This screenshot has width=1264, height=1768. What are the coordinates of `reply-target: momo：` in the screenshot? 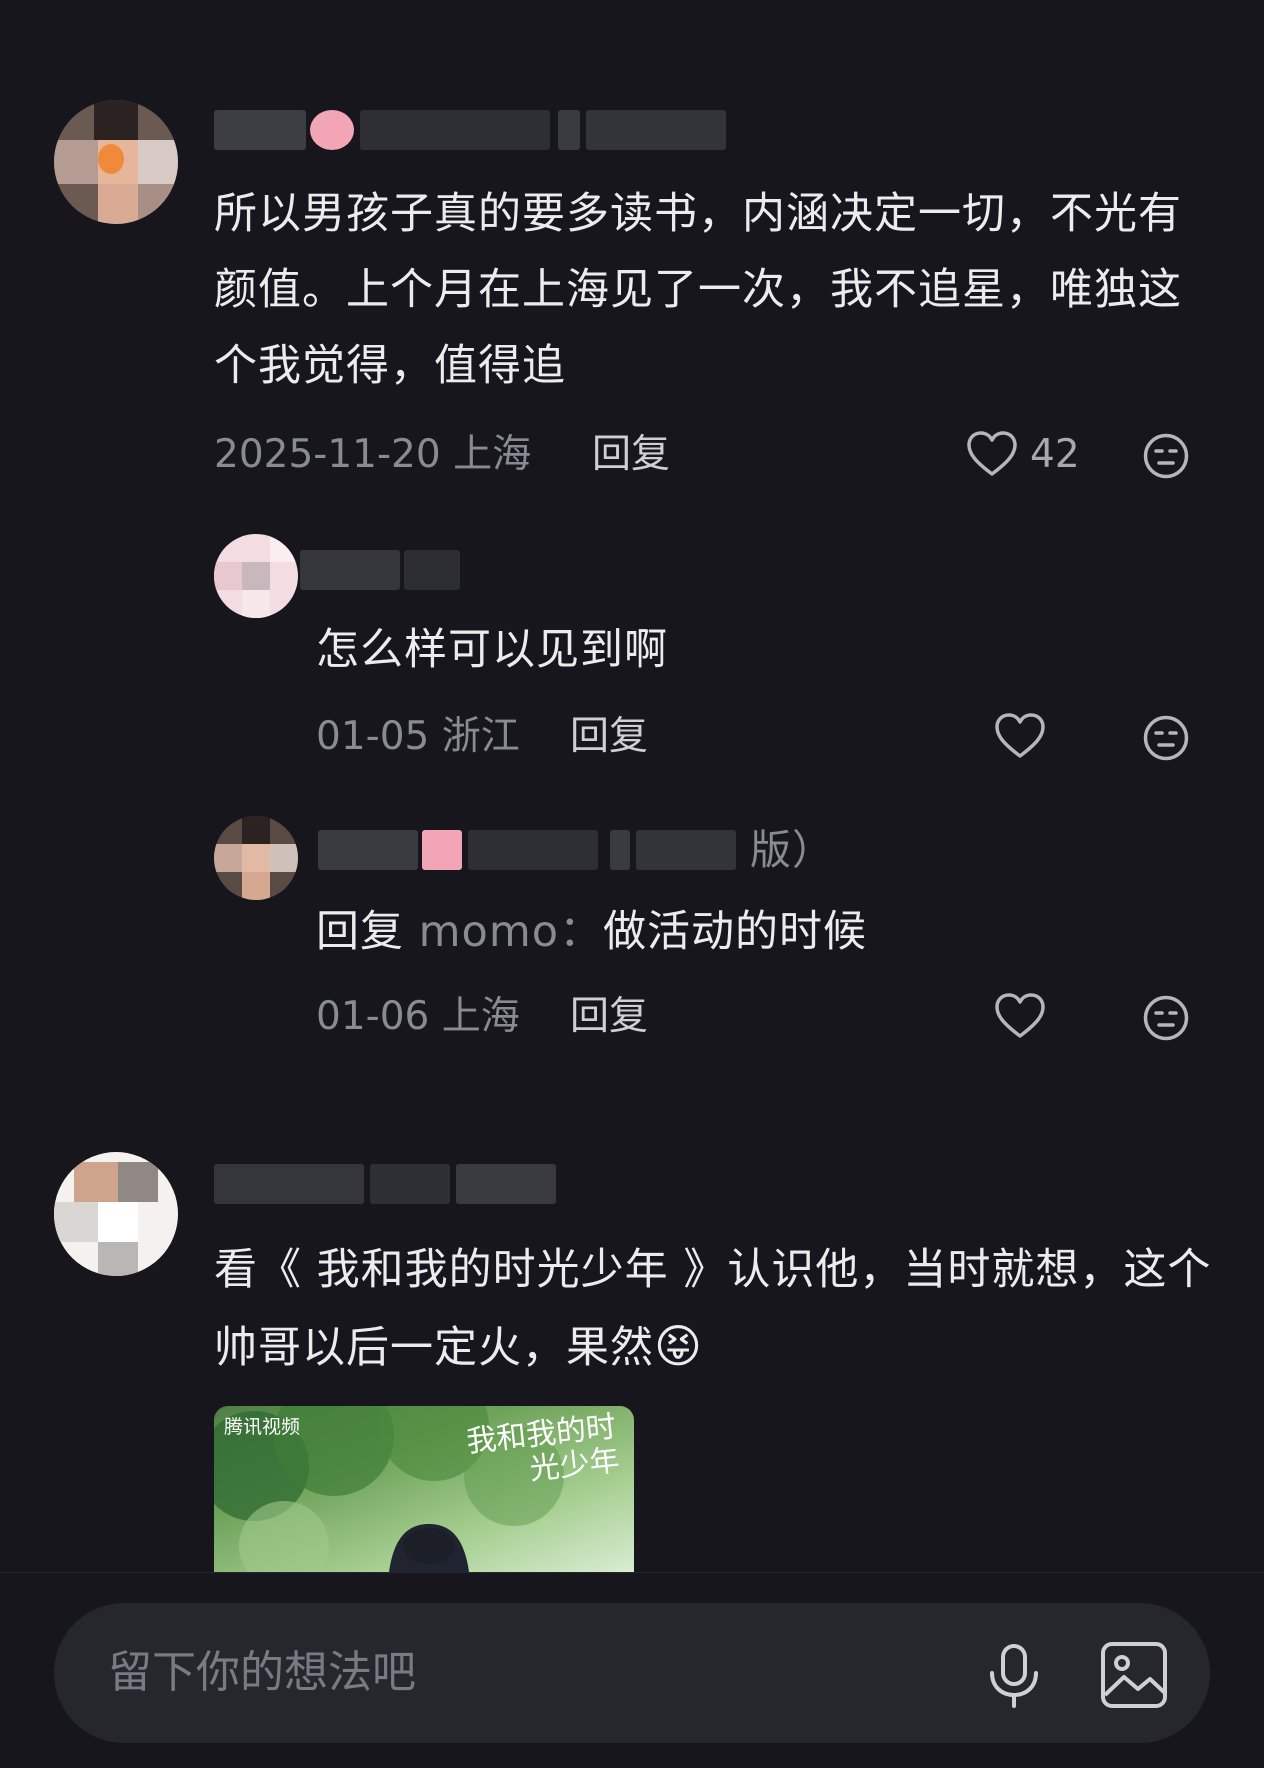 It's located at (511, 932).